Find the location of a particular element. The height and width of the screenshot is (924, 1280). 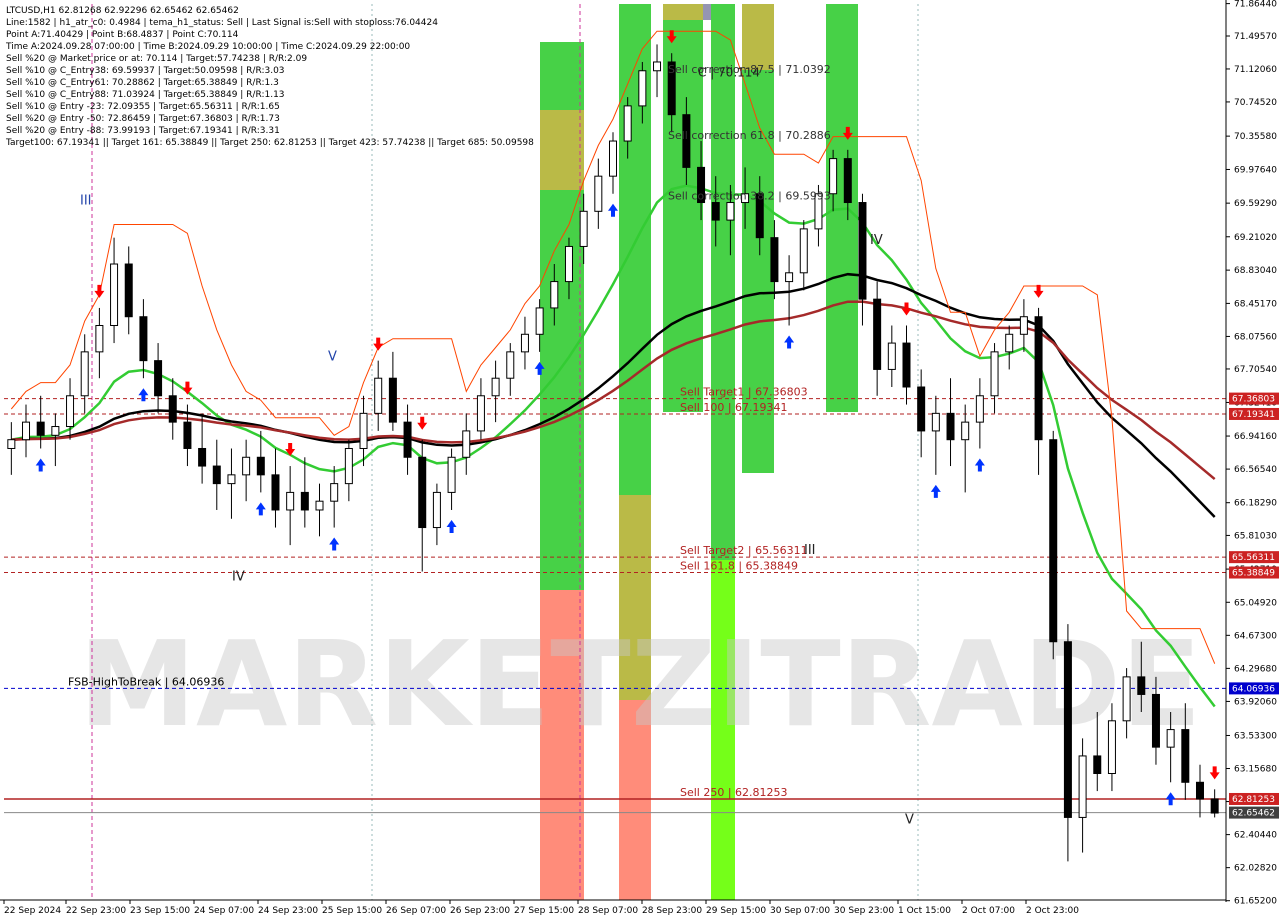

time-tick-label: 22 Sep 2024 is located at coordinates (32, 911).